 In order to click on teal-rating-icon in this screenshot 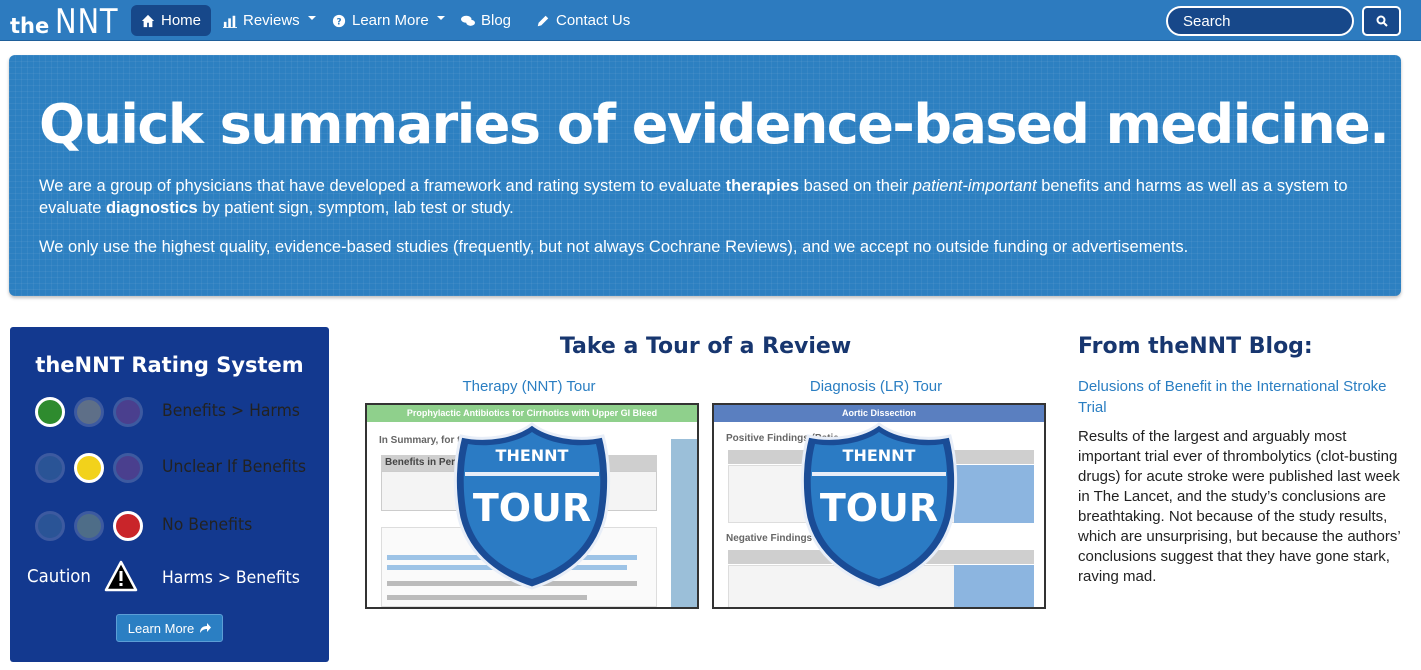, I will do `click(89, 526)`.